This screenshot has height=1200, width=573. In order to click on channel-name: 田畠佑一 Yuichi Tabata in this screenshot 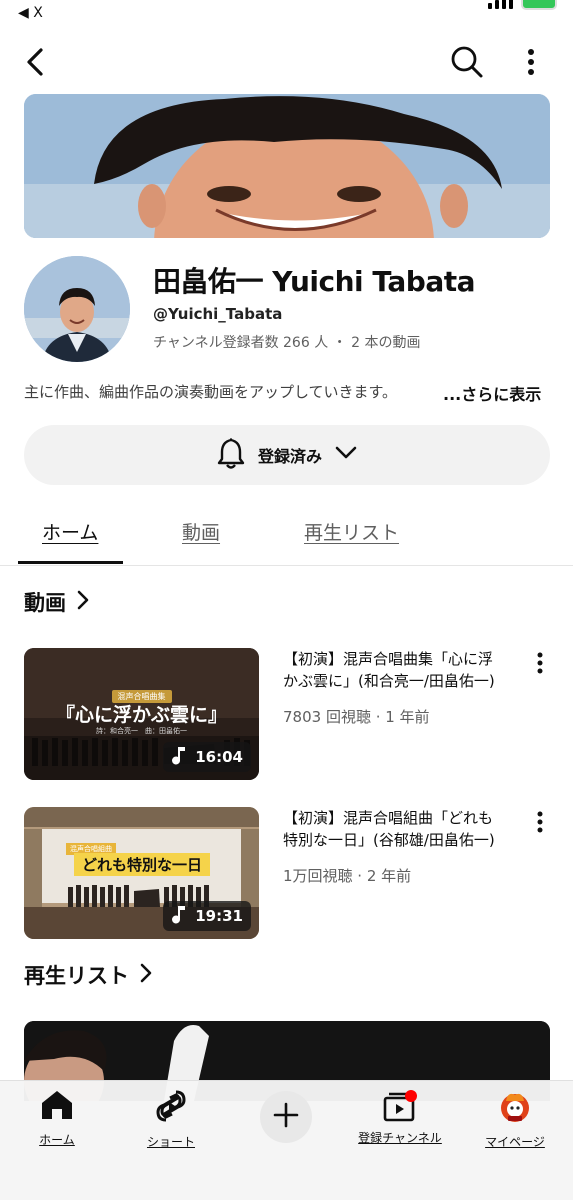, I will do `click(314, 281)`.